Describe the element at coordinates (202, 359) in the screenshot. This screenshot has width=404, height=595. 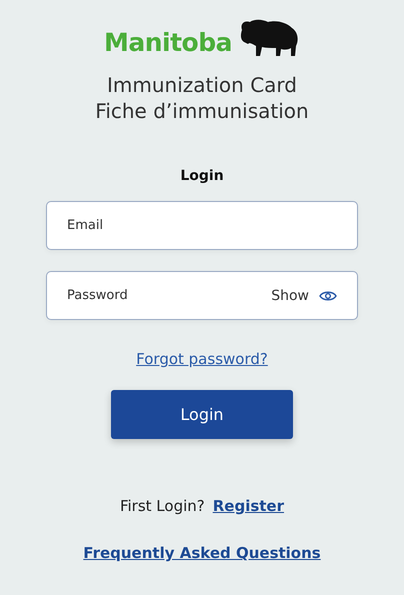
I see `forgot-password-link: Forgot password?` at that location.